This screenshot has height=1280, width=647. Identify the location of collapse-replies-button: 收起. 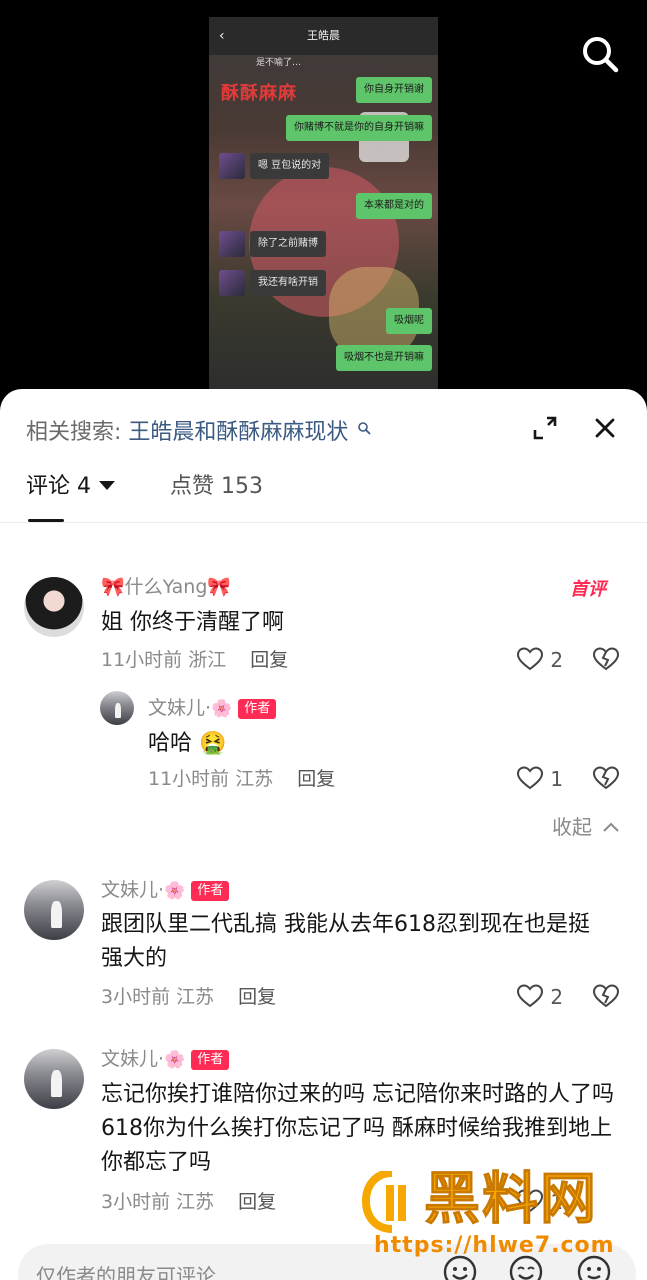
(586, 827).